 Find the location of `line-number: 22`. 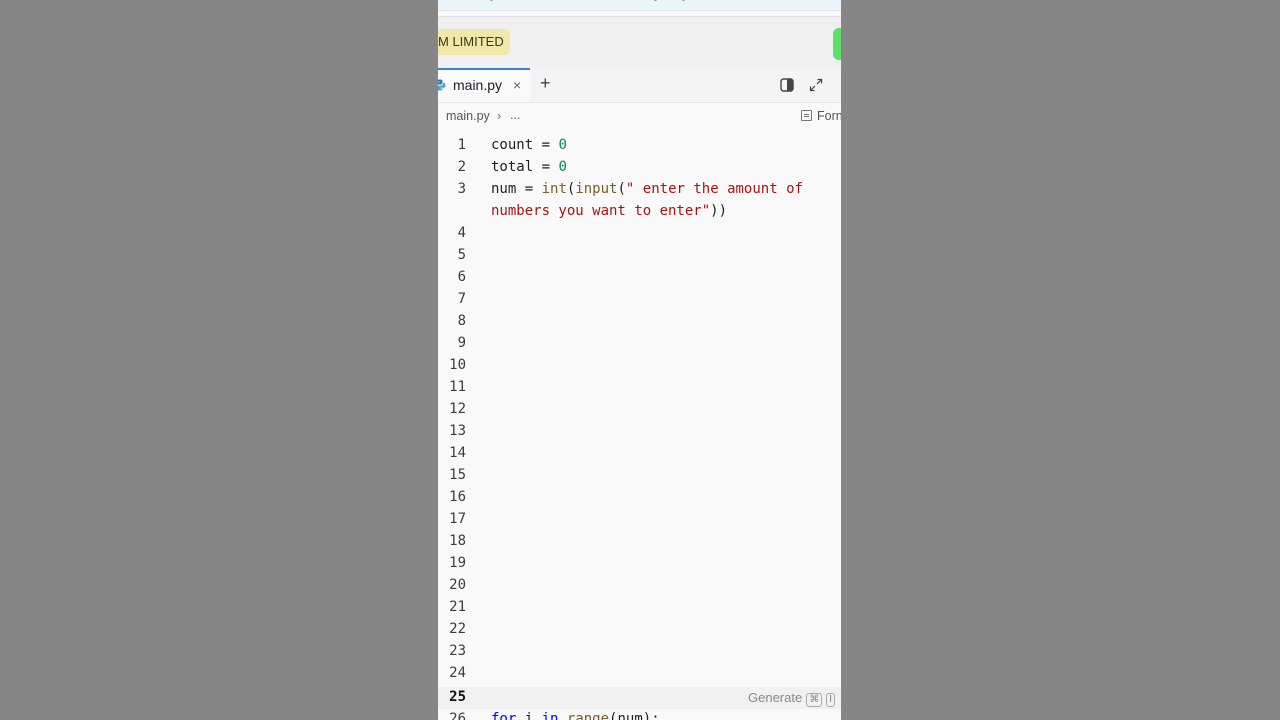

line-number: 22 is located at coordinates (457, 629).